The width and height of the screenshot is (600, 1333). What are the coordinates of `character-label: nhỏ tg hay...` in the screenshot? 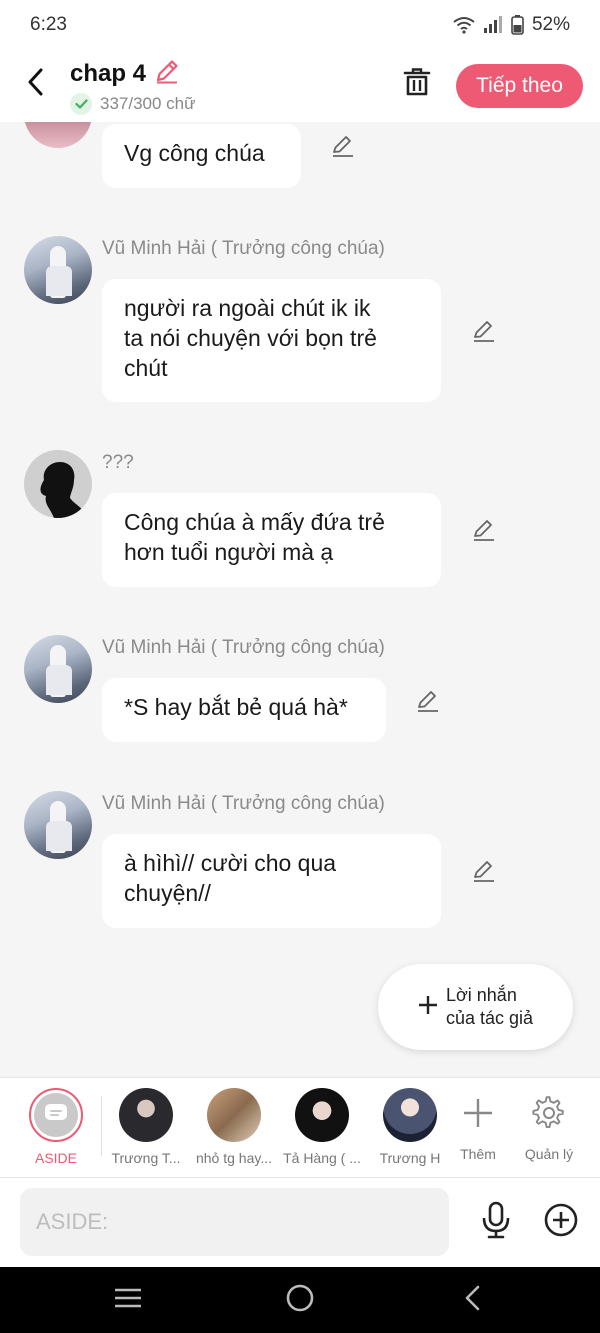 It's located at (233, 1158).